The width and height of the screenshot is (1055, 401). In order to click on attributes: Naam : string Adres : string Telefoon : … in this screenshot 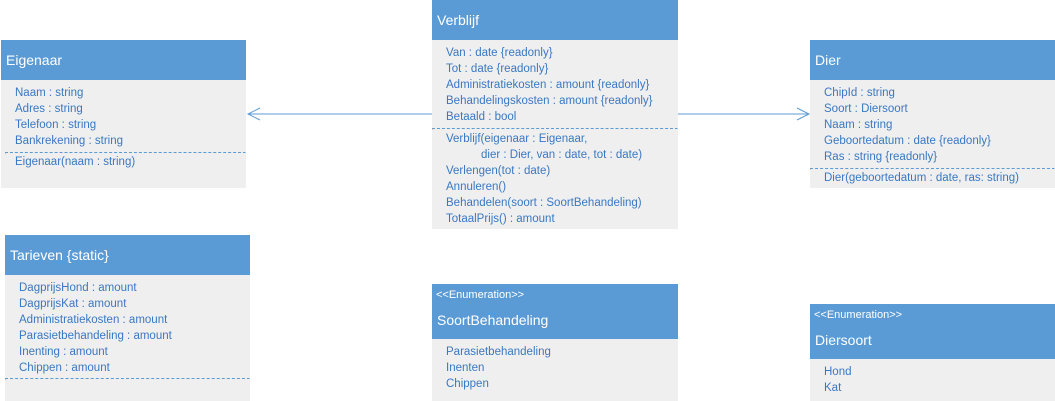, I will do `click(123, 114)`.